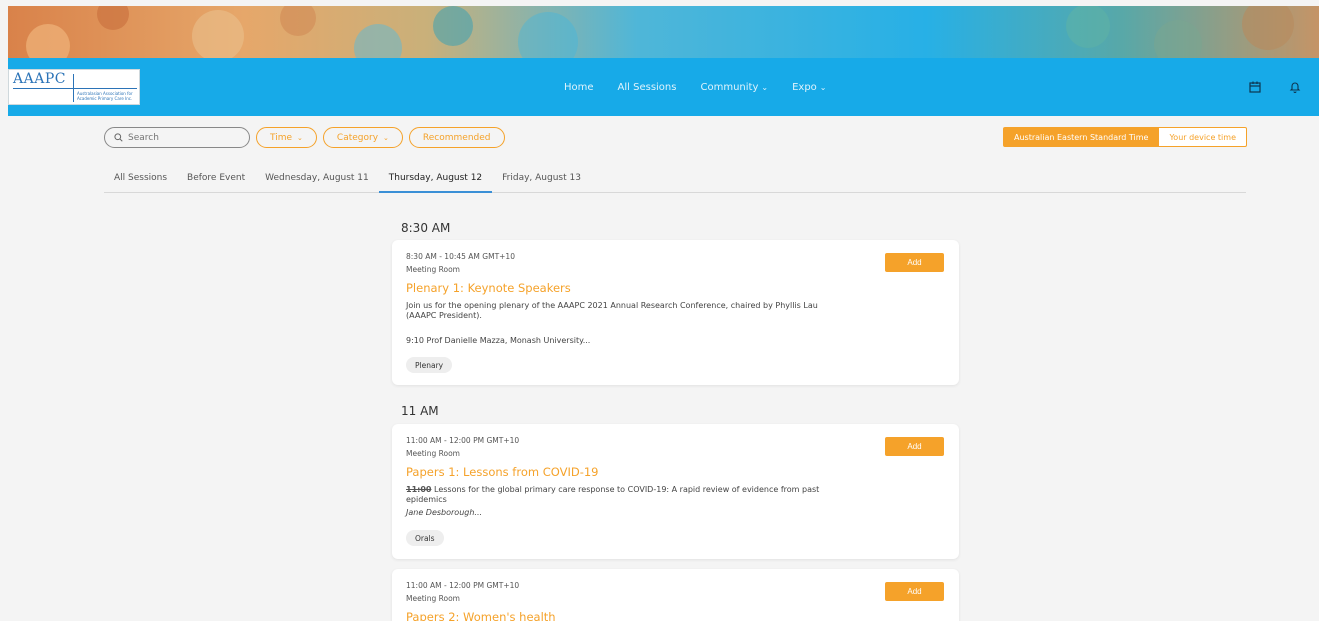 The width and height of the screenshot is (1319, 621). What do you see at coordinates (729, 87) in the screenshot?
I see `nav-community-label: Community` at bounding box center [729, 87].